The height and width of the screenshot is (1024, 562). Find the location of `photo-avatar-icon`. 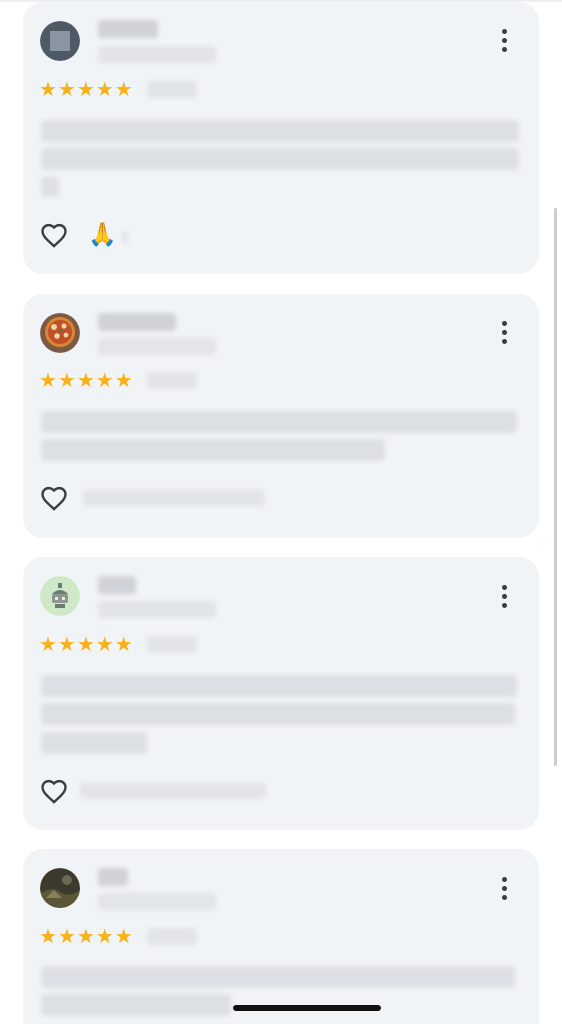

photo-avatar-icon is located at coordinates (60, 888).